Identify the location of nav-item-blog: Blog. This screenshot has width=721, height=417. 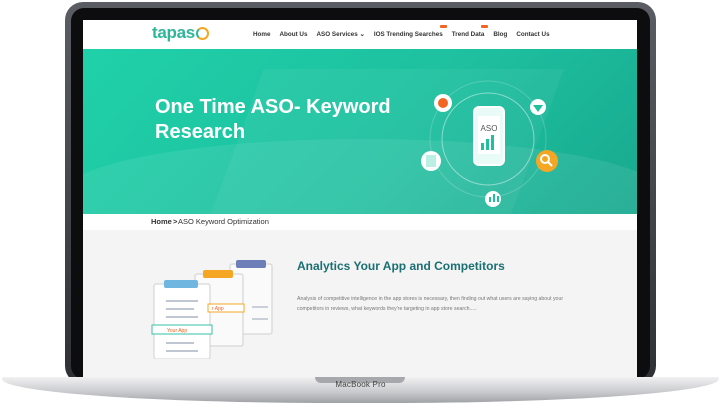
(500, 34).